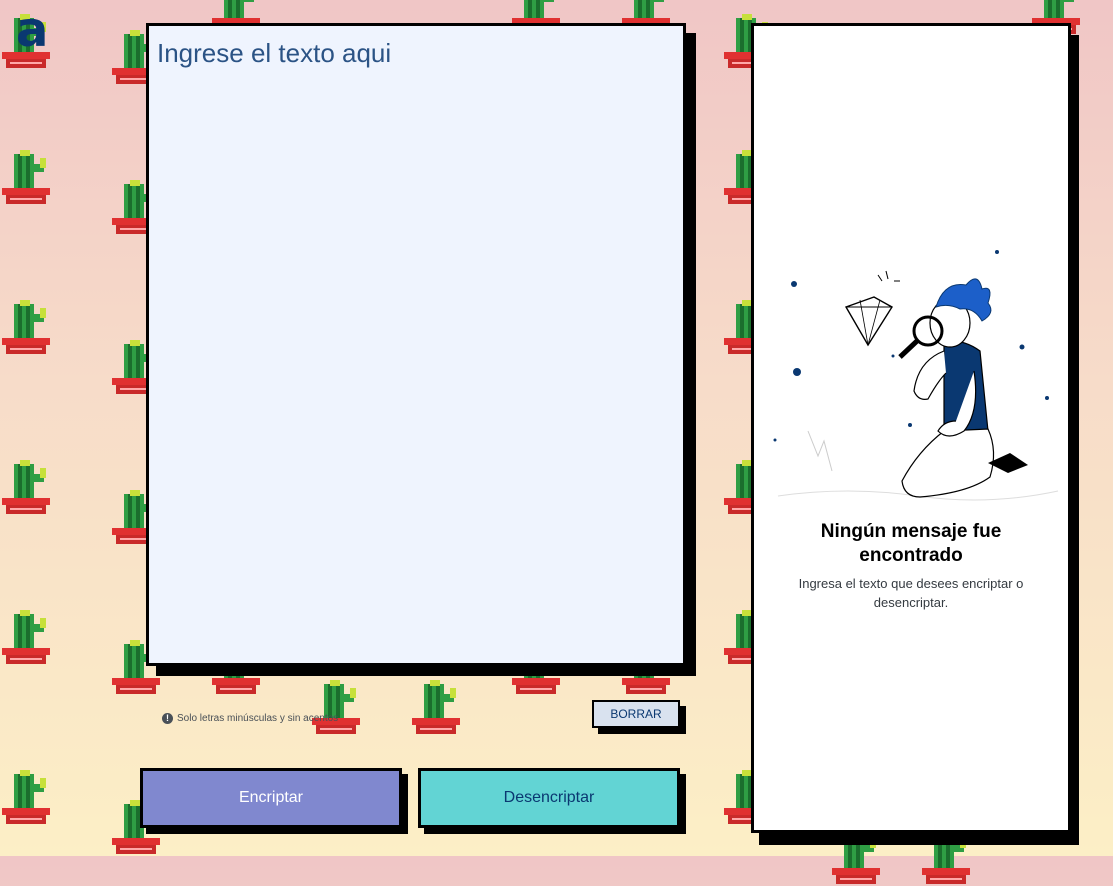  What do you see at coordinates (636, 714) in the screenshot?
I see `clear-button: BORRAR` at bounding box center [636, 714].